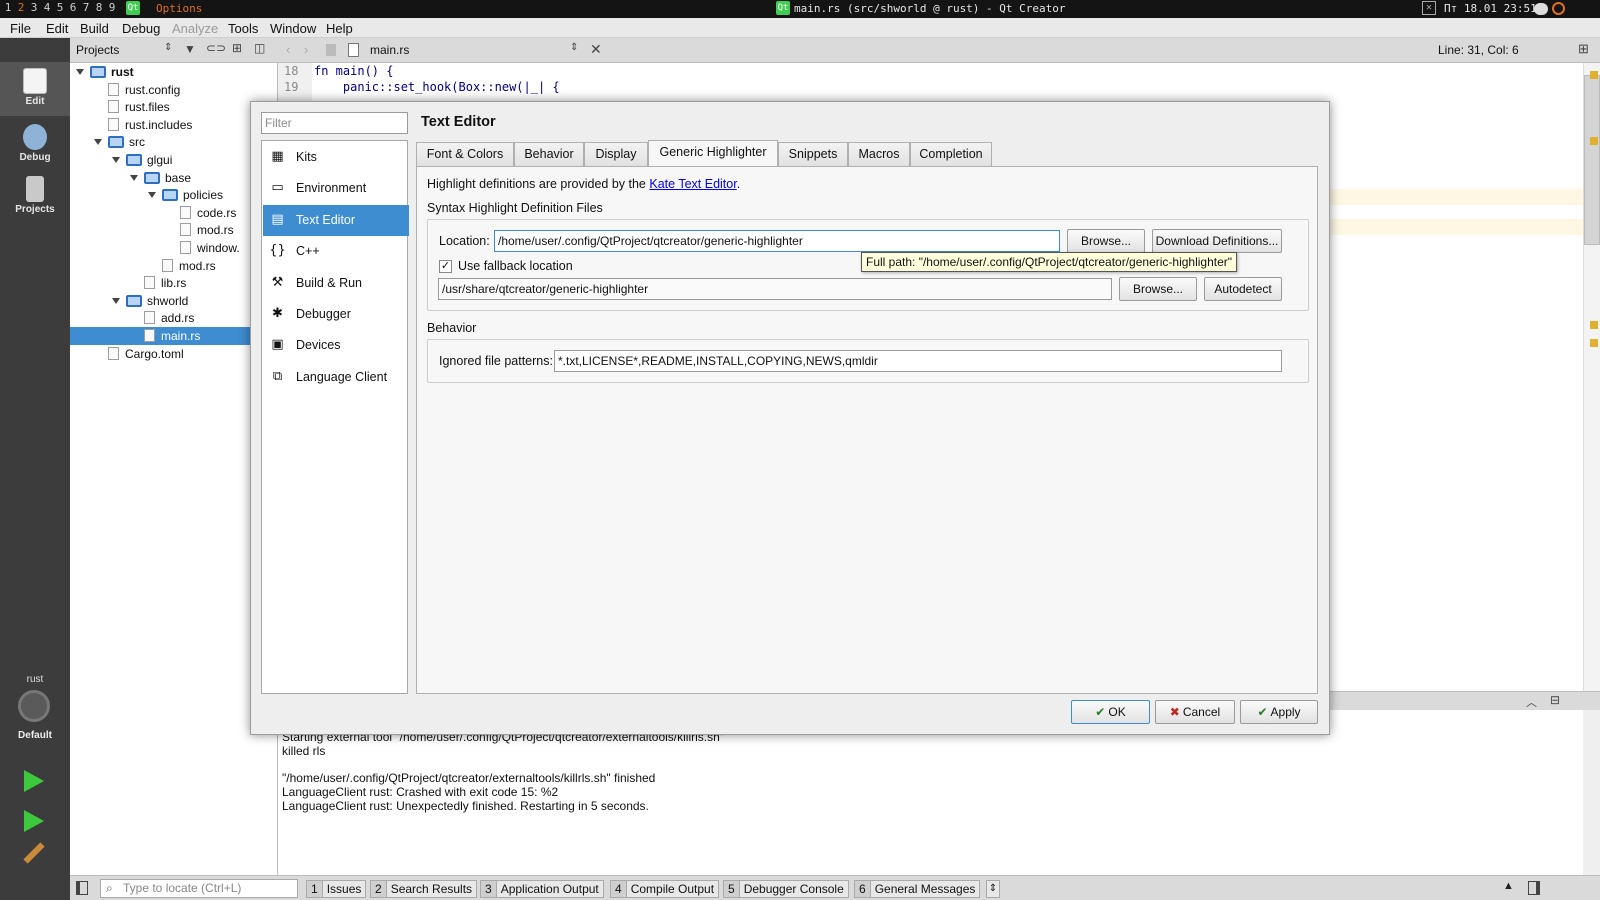 The width and height of the screenshot is (1600, 900). I want to click on build-hammer-icon, so click(34, 853).